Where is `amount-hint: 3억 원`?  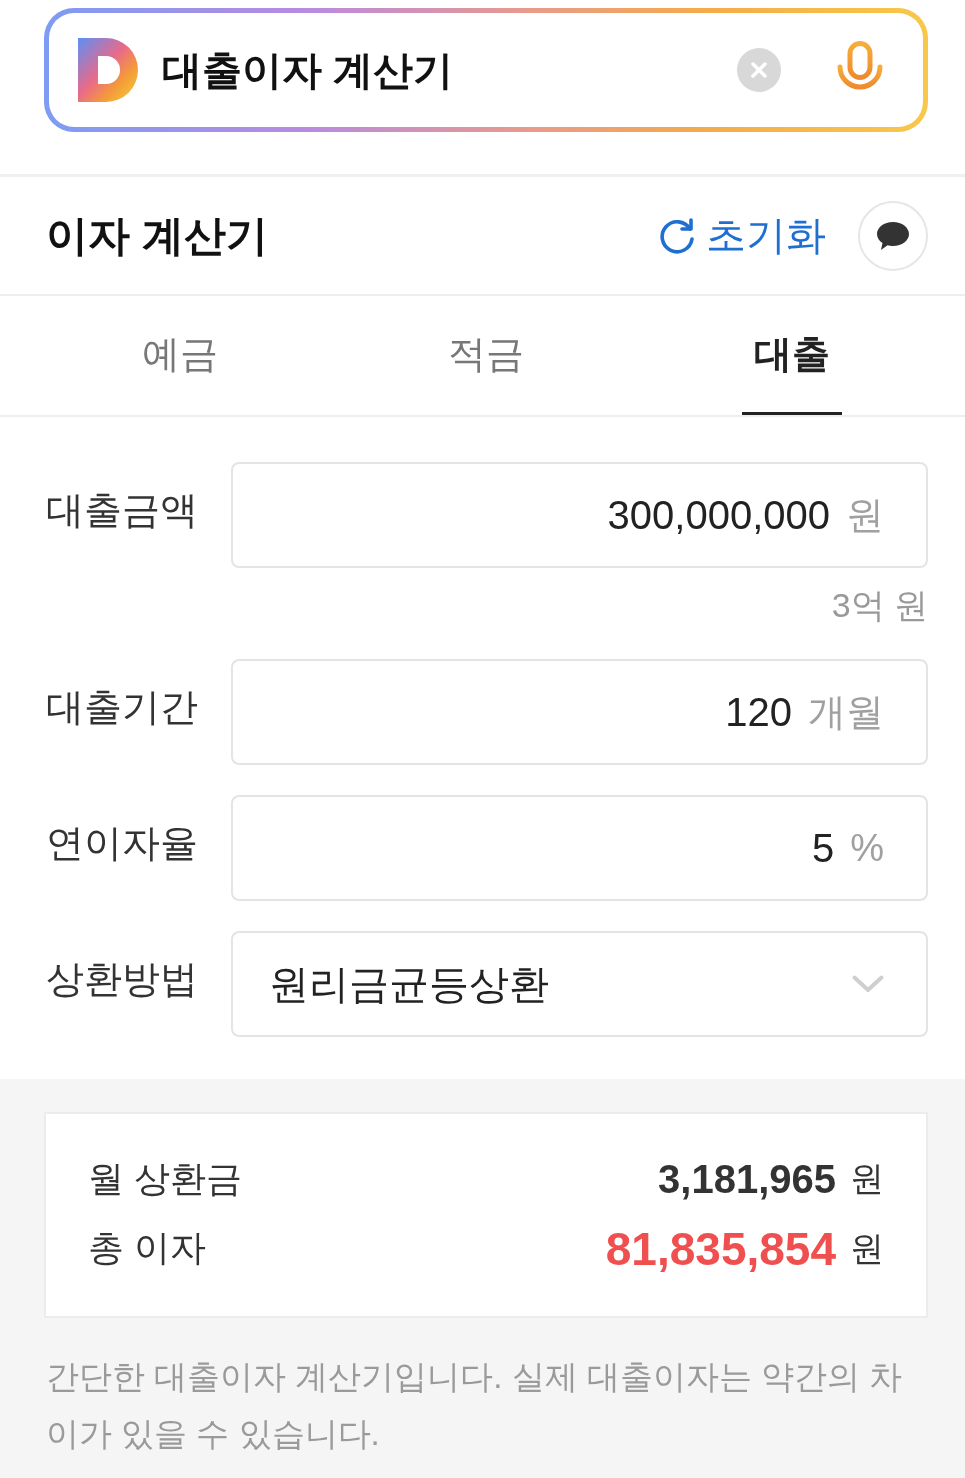
amount-hint: 3억 원 is located at coordinates (879, 605).